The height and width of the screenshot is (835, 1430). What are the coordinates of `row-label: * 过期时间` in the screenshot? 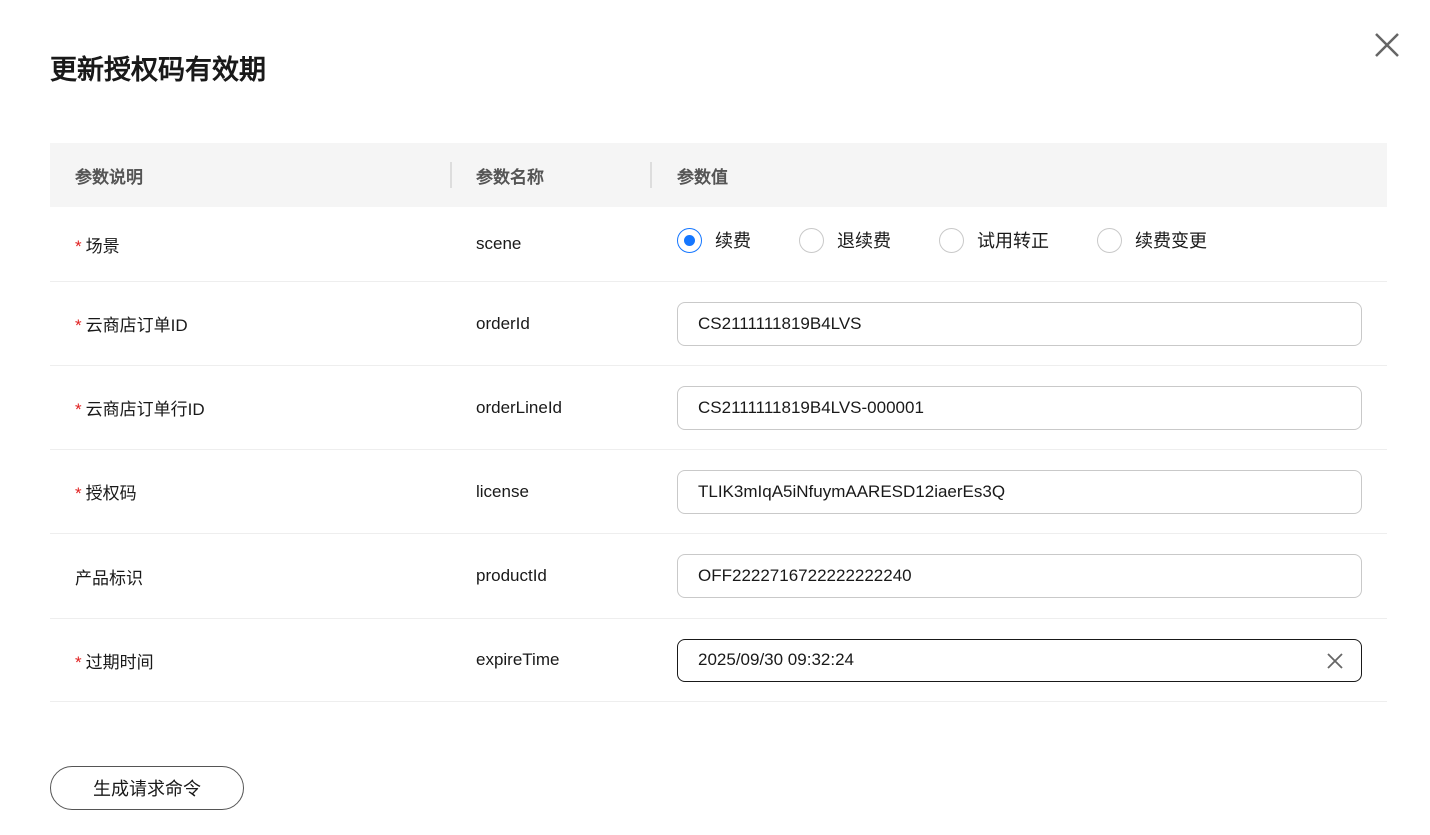 It's located at (114, 660).